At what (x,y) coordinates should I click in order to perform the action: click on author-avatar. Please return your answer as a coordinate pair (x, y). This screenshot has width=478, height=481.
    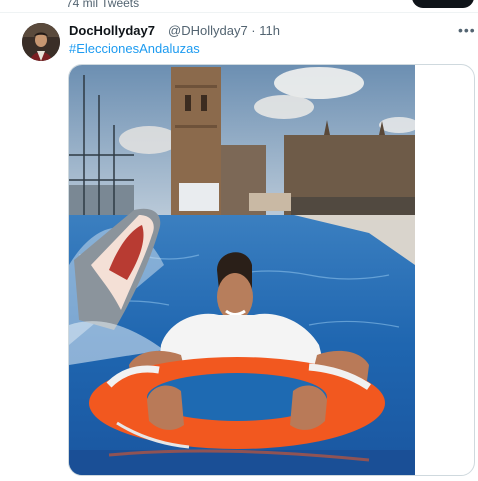
    Looking at the image, I should click on (41, 42).